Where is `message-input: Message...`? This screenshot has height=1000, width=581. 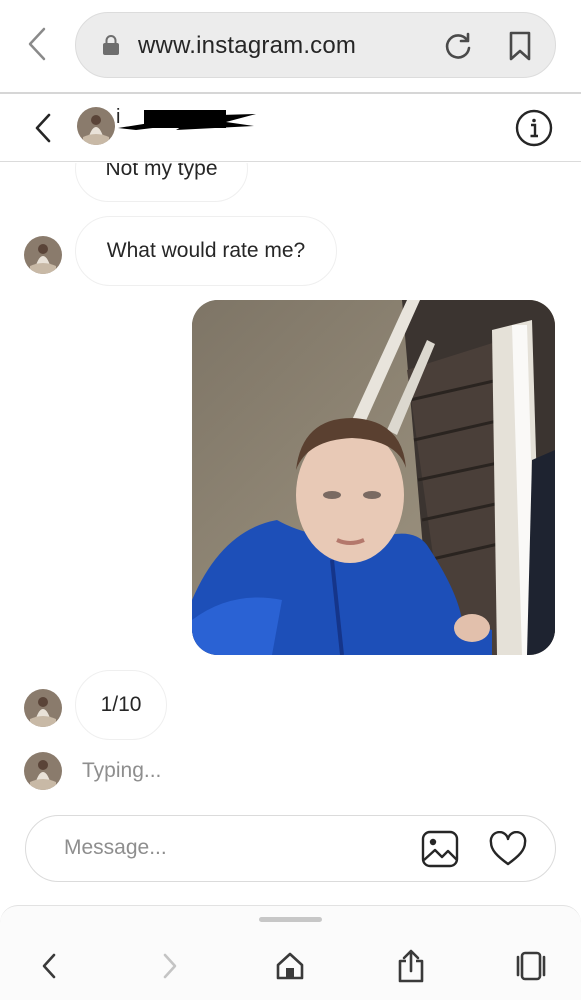 message-input: Message... is located at coordinates (115, 848).